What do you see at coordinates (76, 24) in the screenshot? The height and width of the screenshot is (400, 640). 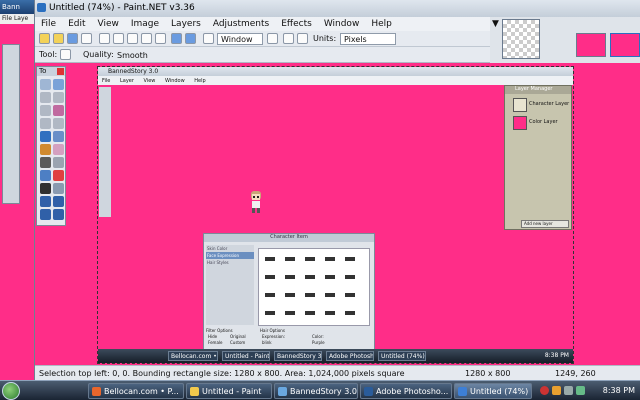 I see `menu-edit: Edit` at bounding box center [76, 24].